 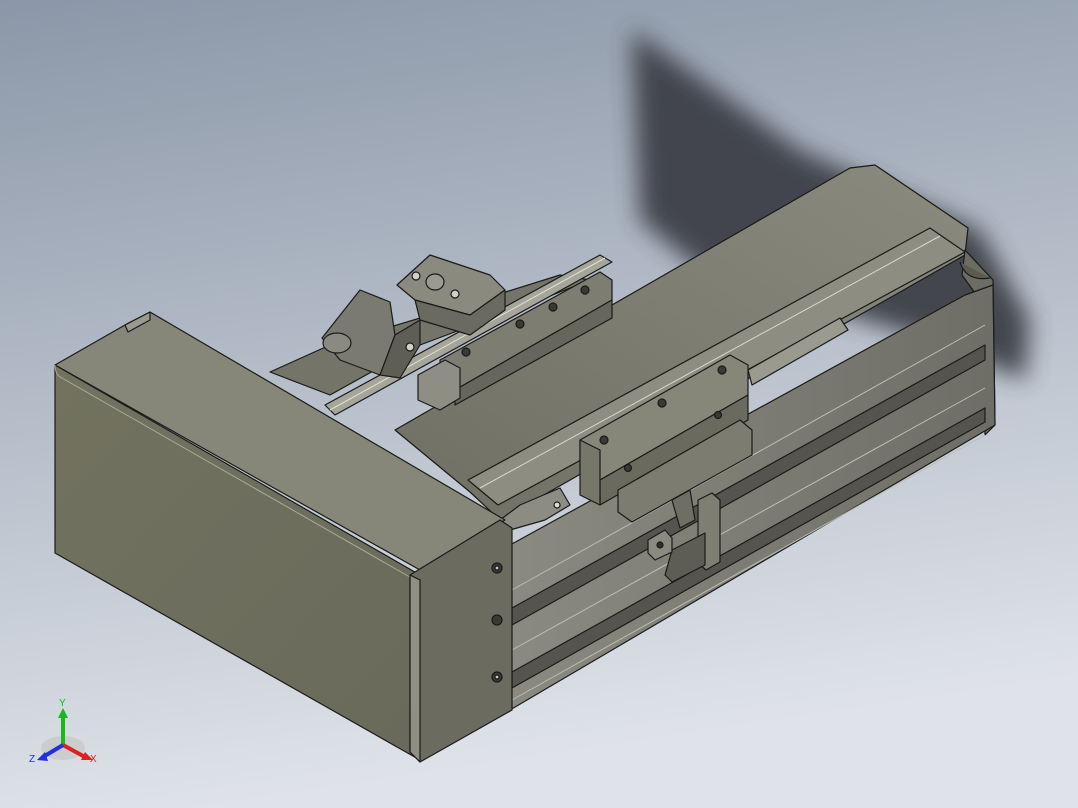 I want to click on screw-head, so click(x=557, y=505).